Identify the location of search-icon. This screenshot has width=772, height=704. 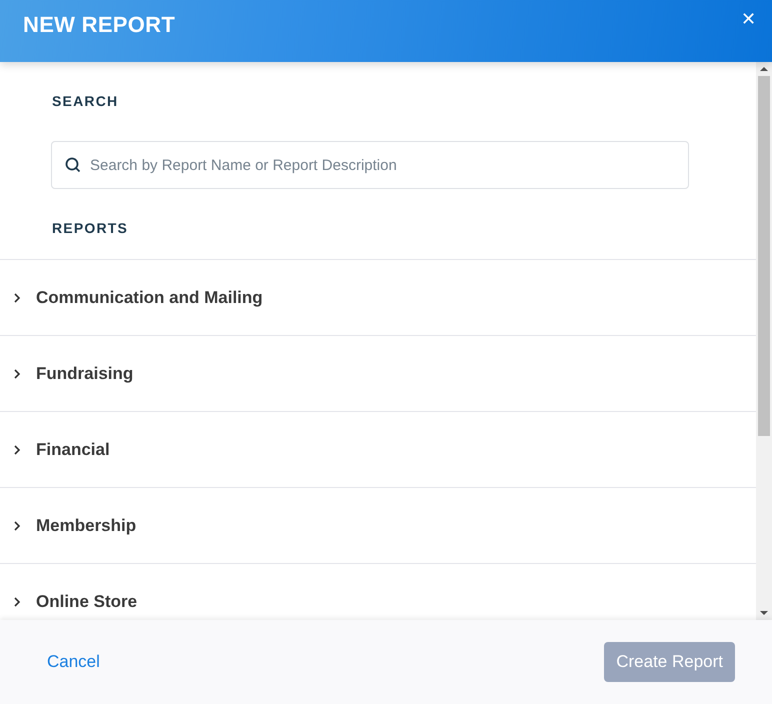
(73, 165).